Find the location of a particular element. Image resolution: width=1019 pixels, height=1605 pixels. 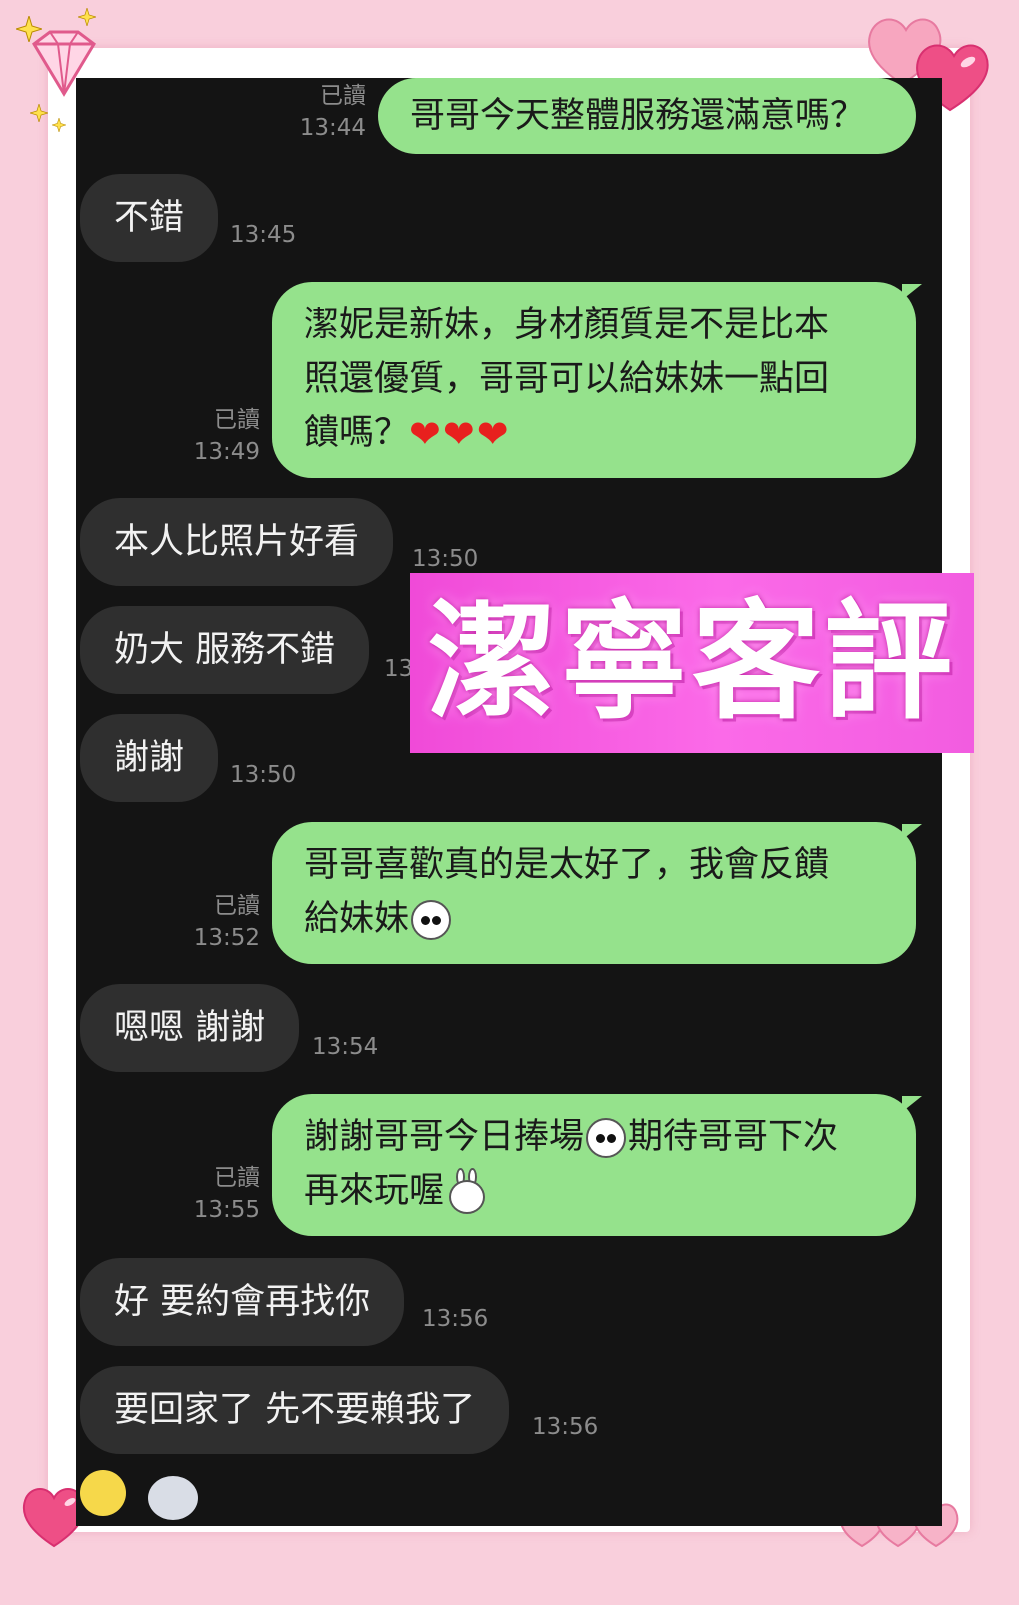

message-meta: 已讀 13:52 is located at coordinates (223, 922).